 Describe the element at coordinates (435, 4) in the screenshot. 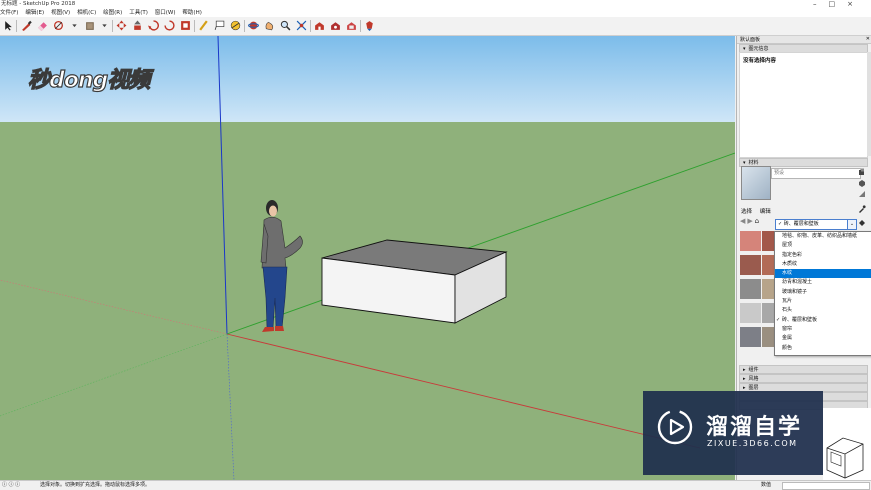

I see `title-bar: 无标题 - SketchUp Pro 2018 –□×` at that location.